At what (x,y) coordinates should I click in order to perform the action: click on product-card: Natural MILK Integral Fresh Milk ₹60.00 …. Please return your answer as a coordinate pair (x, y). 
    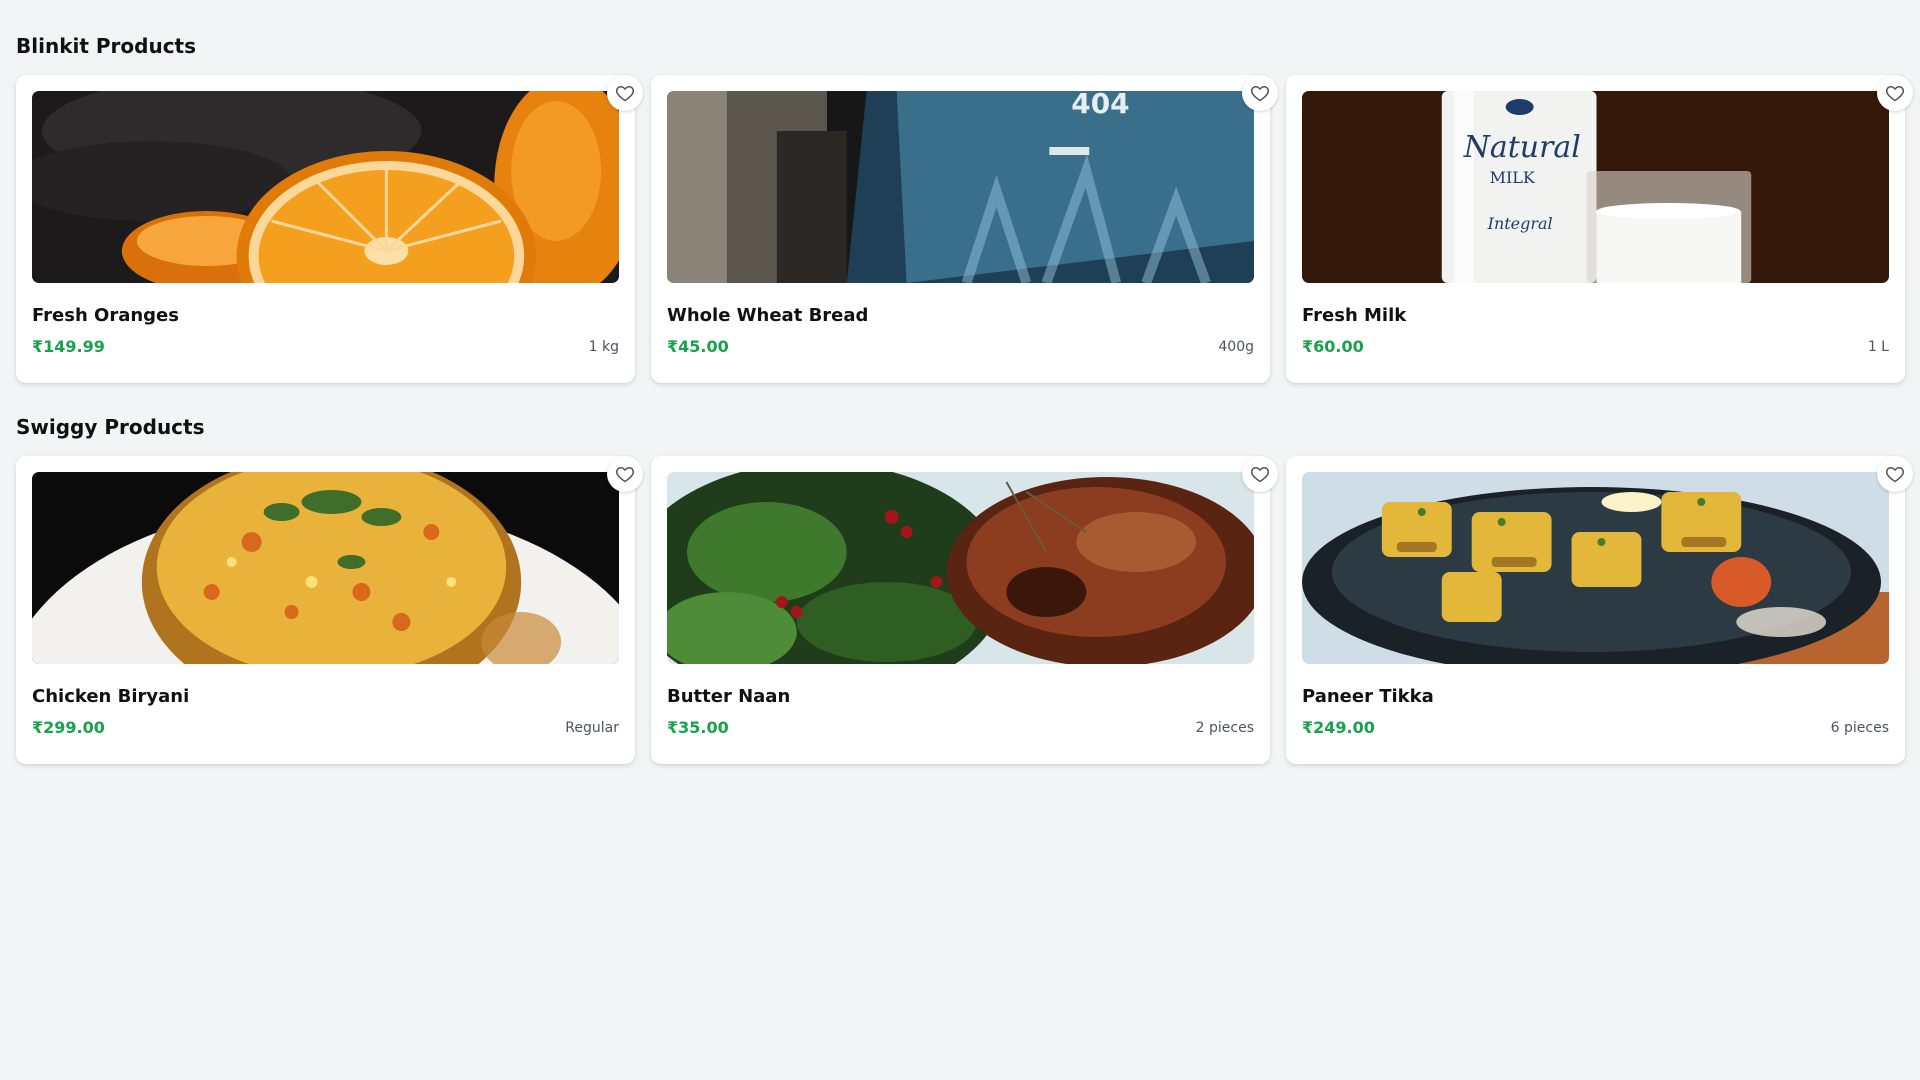
    Looking at the image, I should click on (1599, 229).